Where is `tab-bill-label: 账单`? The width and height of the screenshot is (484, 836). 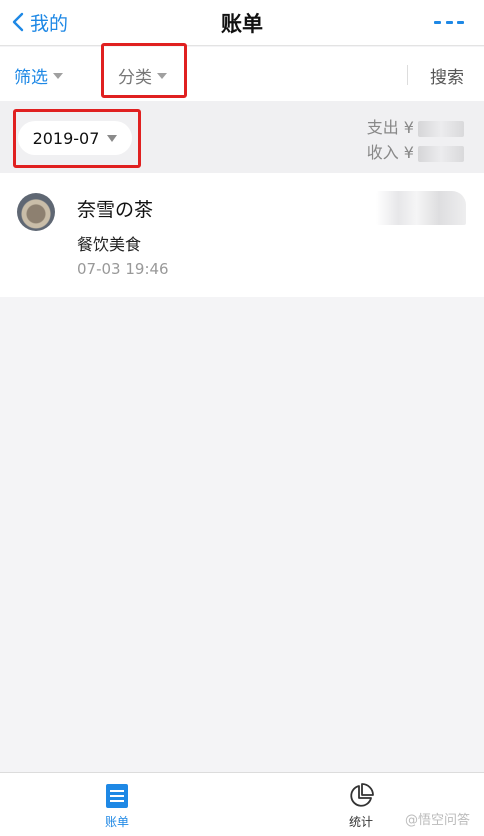
tab-bill-label: 账单 is located at coordinates (116, 822).